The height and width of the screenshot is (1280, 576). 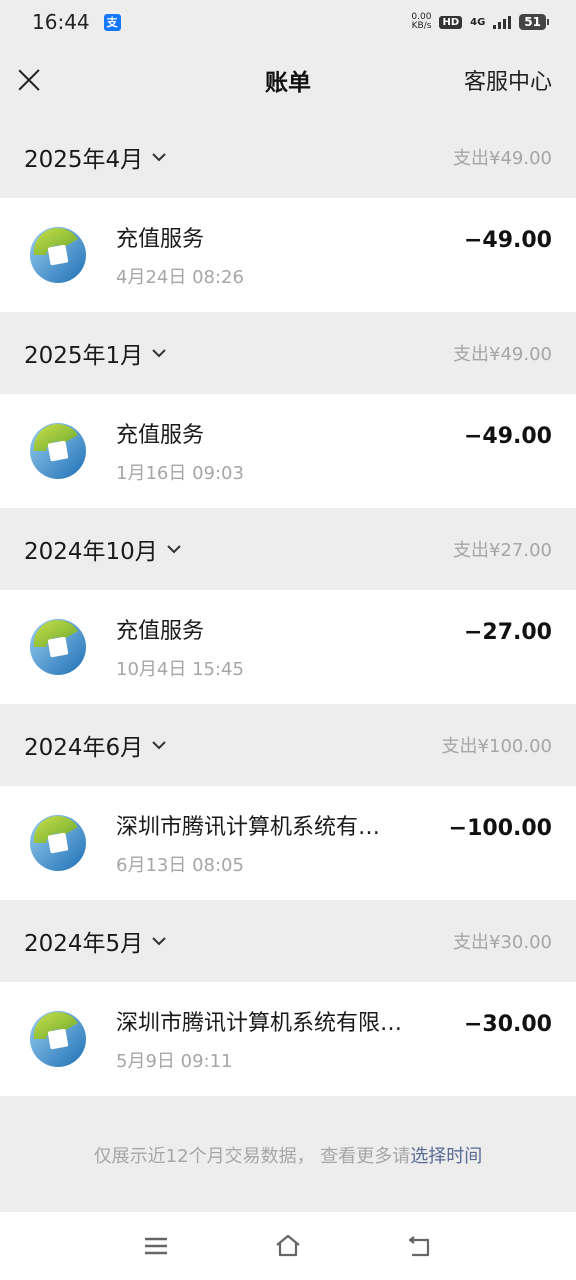 What do you see at coordinates (288, 941) in the screenshot?
I see `month-header: 2024年5月 支出¥30.00` at bounding box center [288, 941].